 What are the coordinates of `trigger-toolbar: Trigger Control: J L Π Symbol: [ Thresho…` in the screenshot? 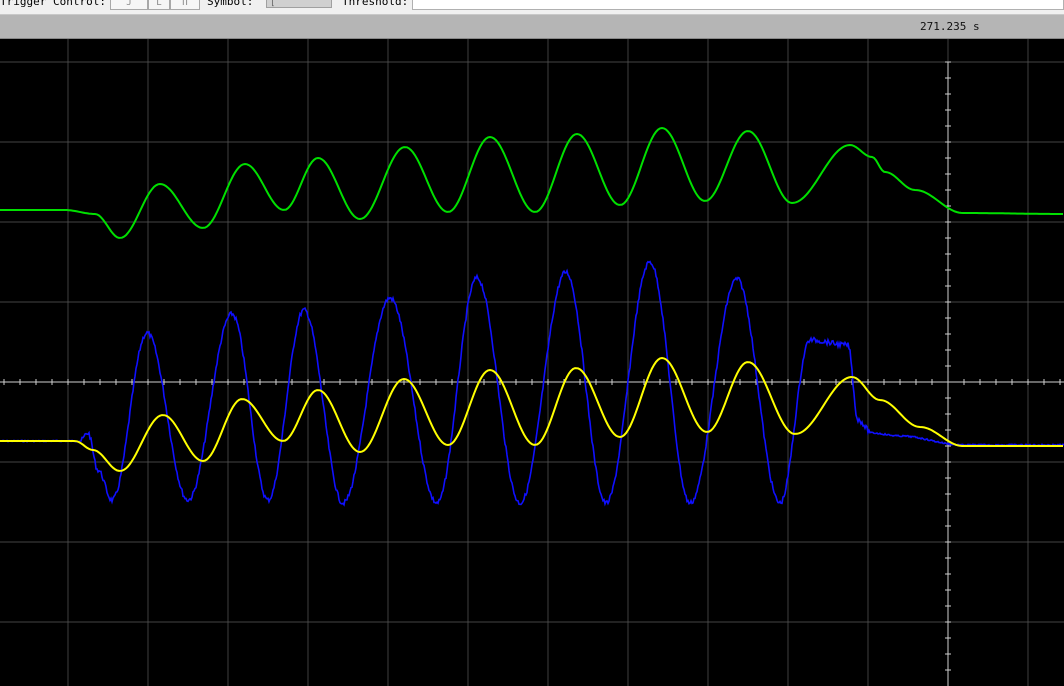 It's located at (532, 7).